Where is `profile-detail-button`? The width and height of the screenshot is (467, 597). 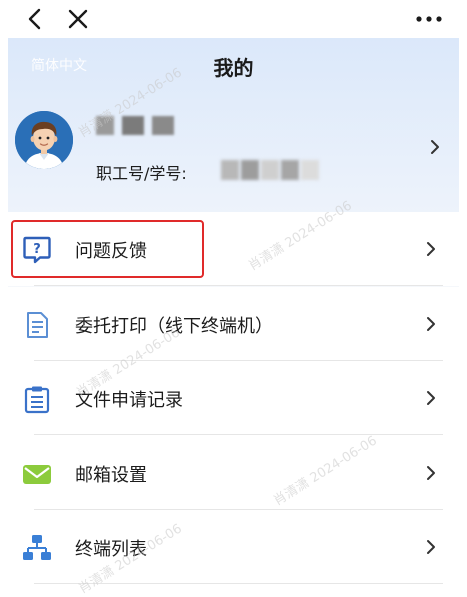 profile-detail-button is located at coordinates (435, 149).